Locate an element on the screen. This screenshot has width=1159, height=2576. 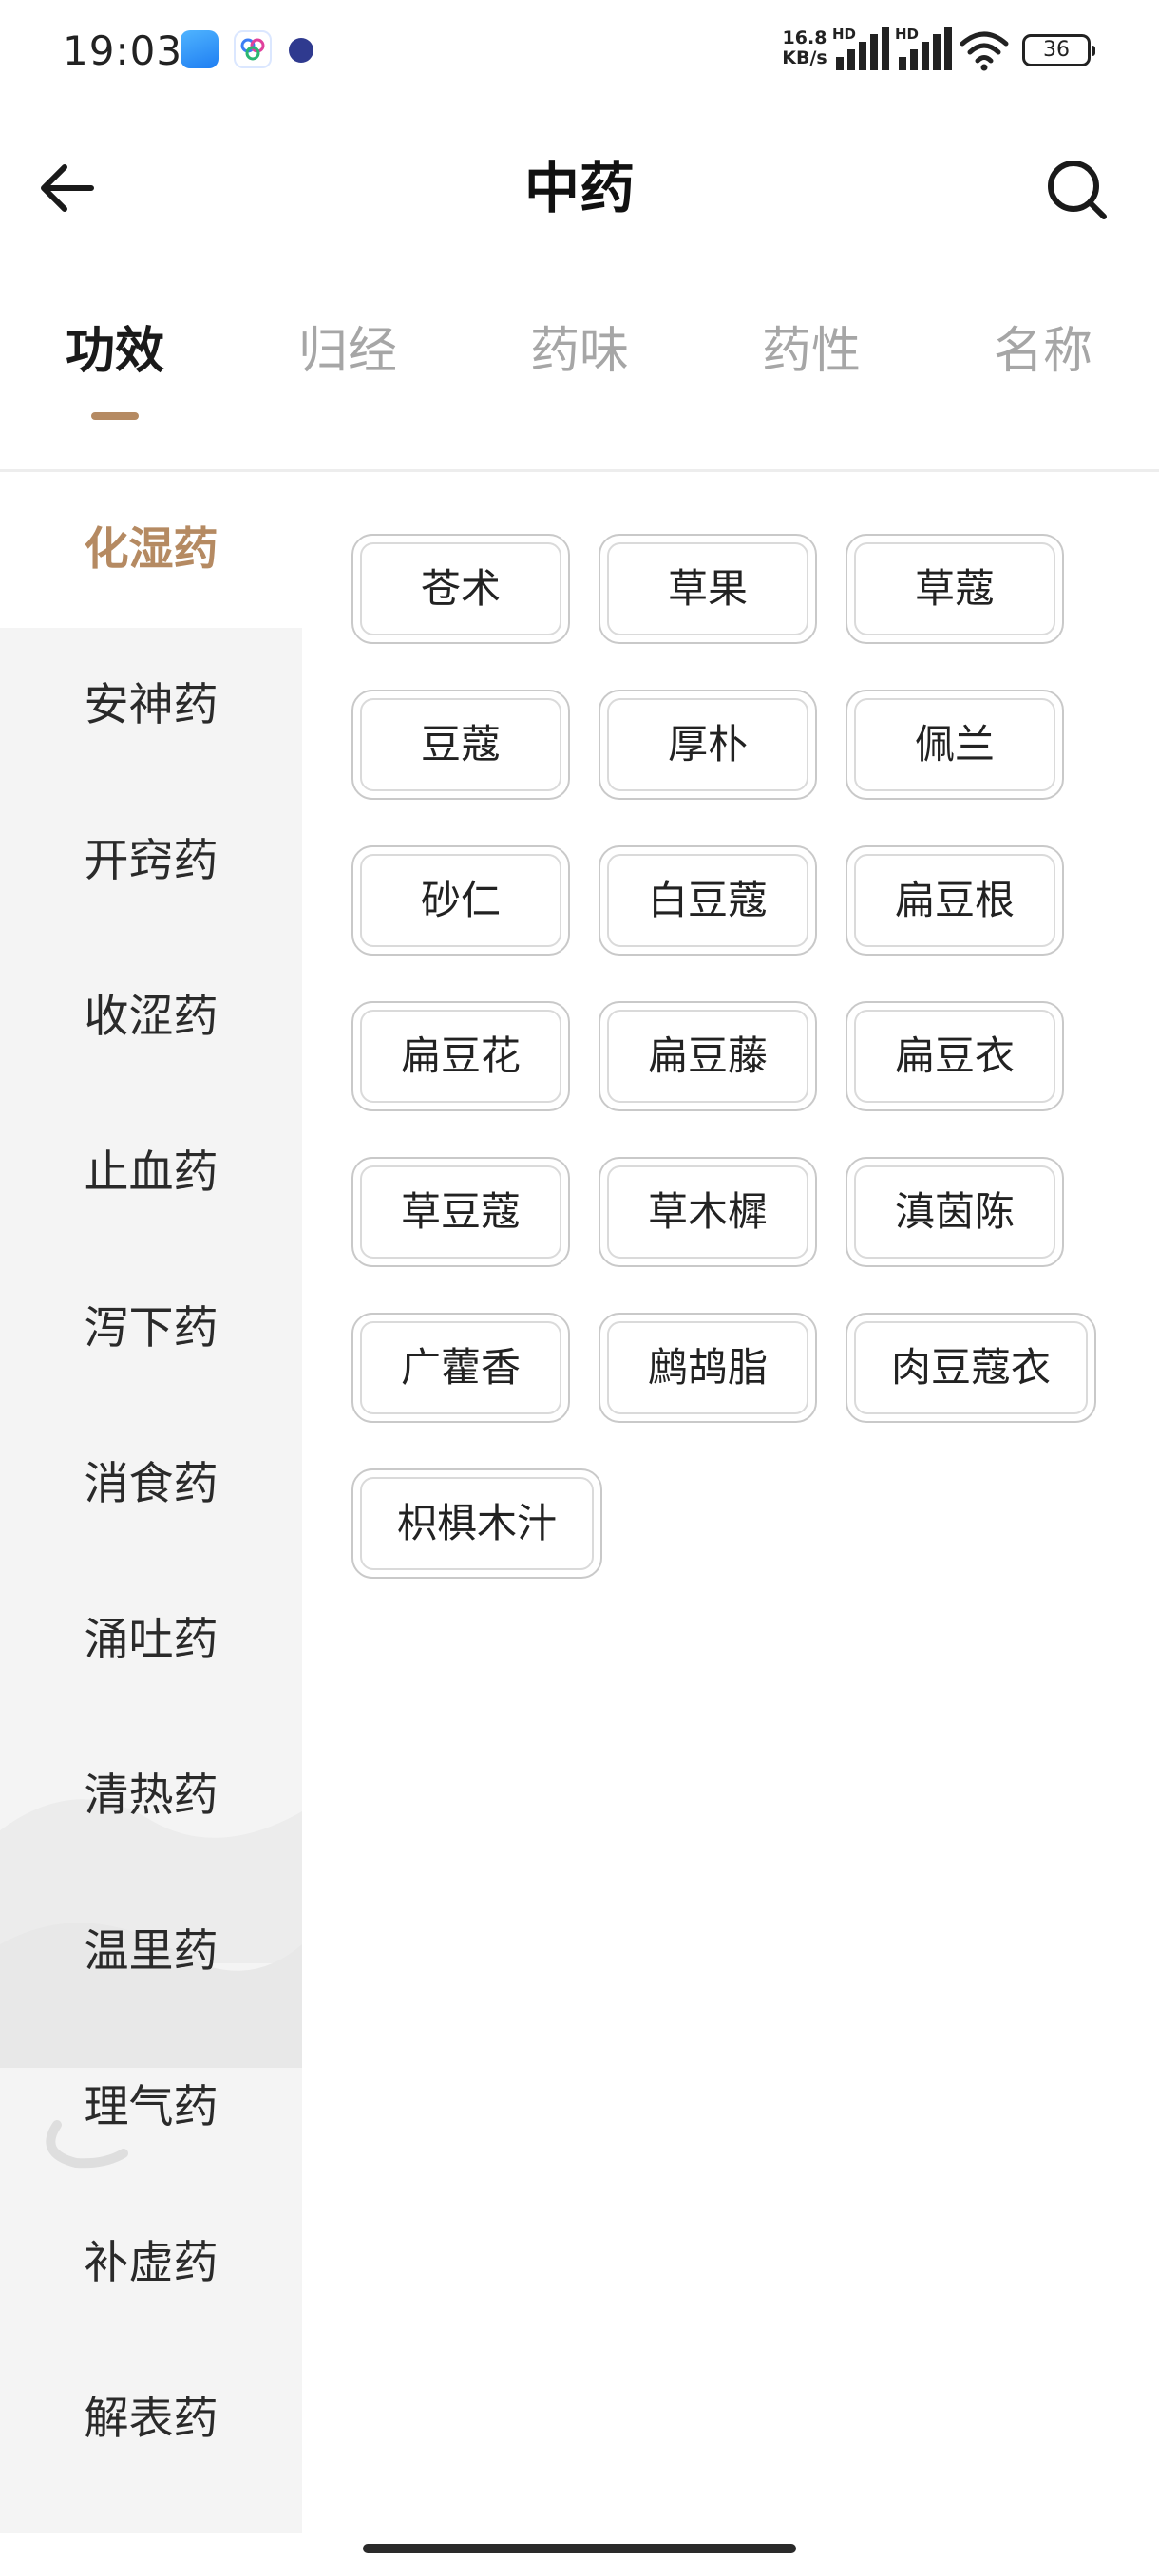
herb-label: 厚朴 is located at coordinates (707, 744).